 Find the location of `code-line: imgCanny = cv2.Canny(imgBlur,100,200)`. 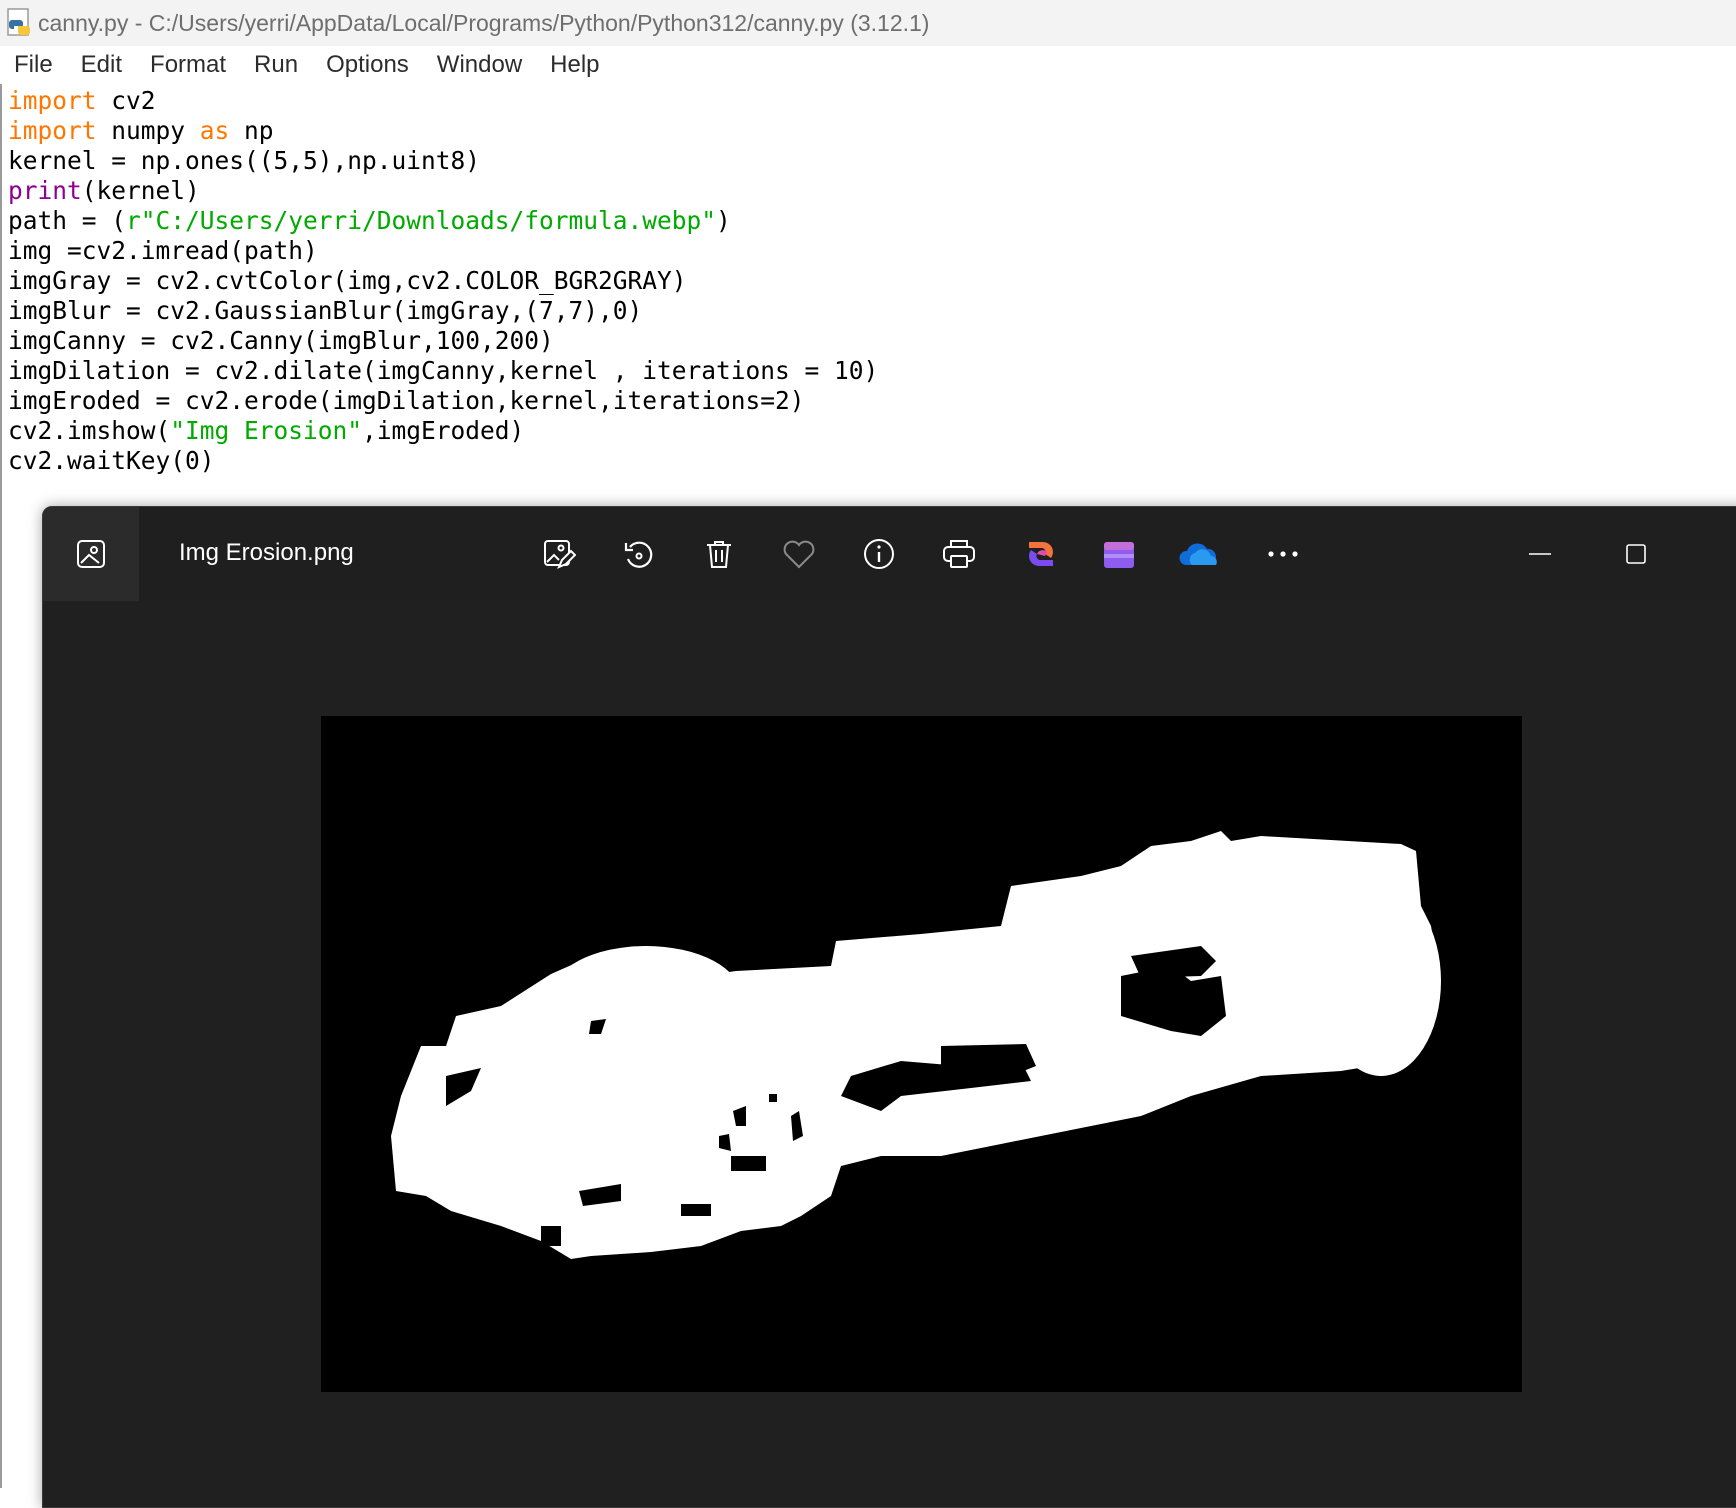

code-line: imgCanny = cv2.Canny(imgBlur,100,200) is located at coordinates (443, 341).